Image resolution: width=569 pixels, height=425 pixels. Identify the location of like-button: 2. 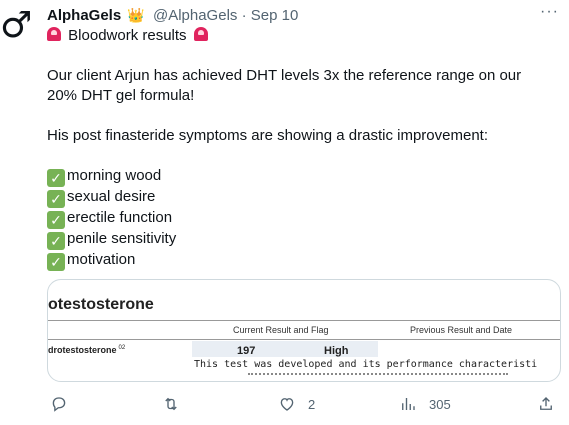
(296, 404).